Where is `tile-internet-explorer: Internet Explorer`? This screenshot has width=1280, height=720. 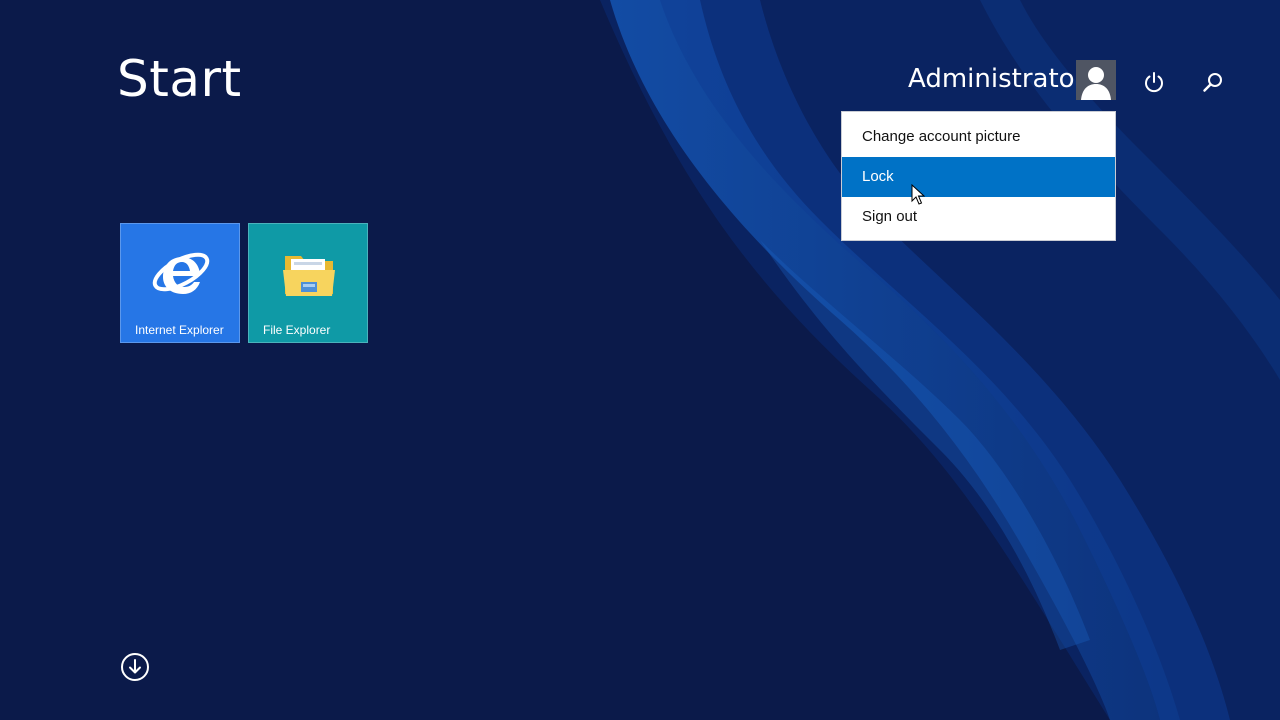
tile-internet-explorer: Internet Explorer is located at coordinates (180, 283).